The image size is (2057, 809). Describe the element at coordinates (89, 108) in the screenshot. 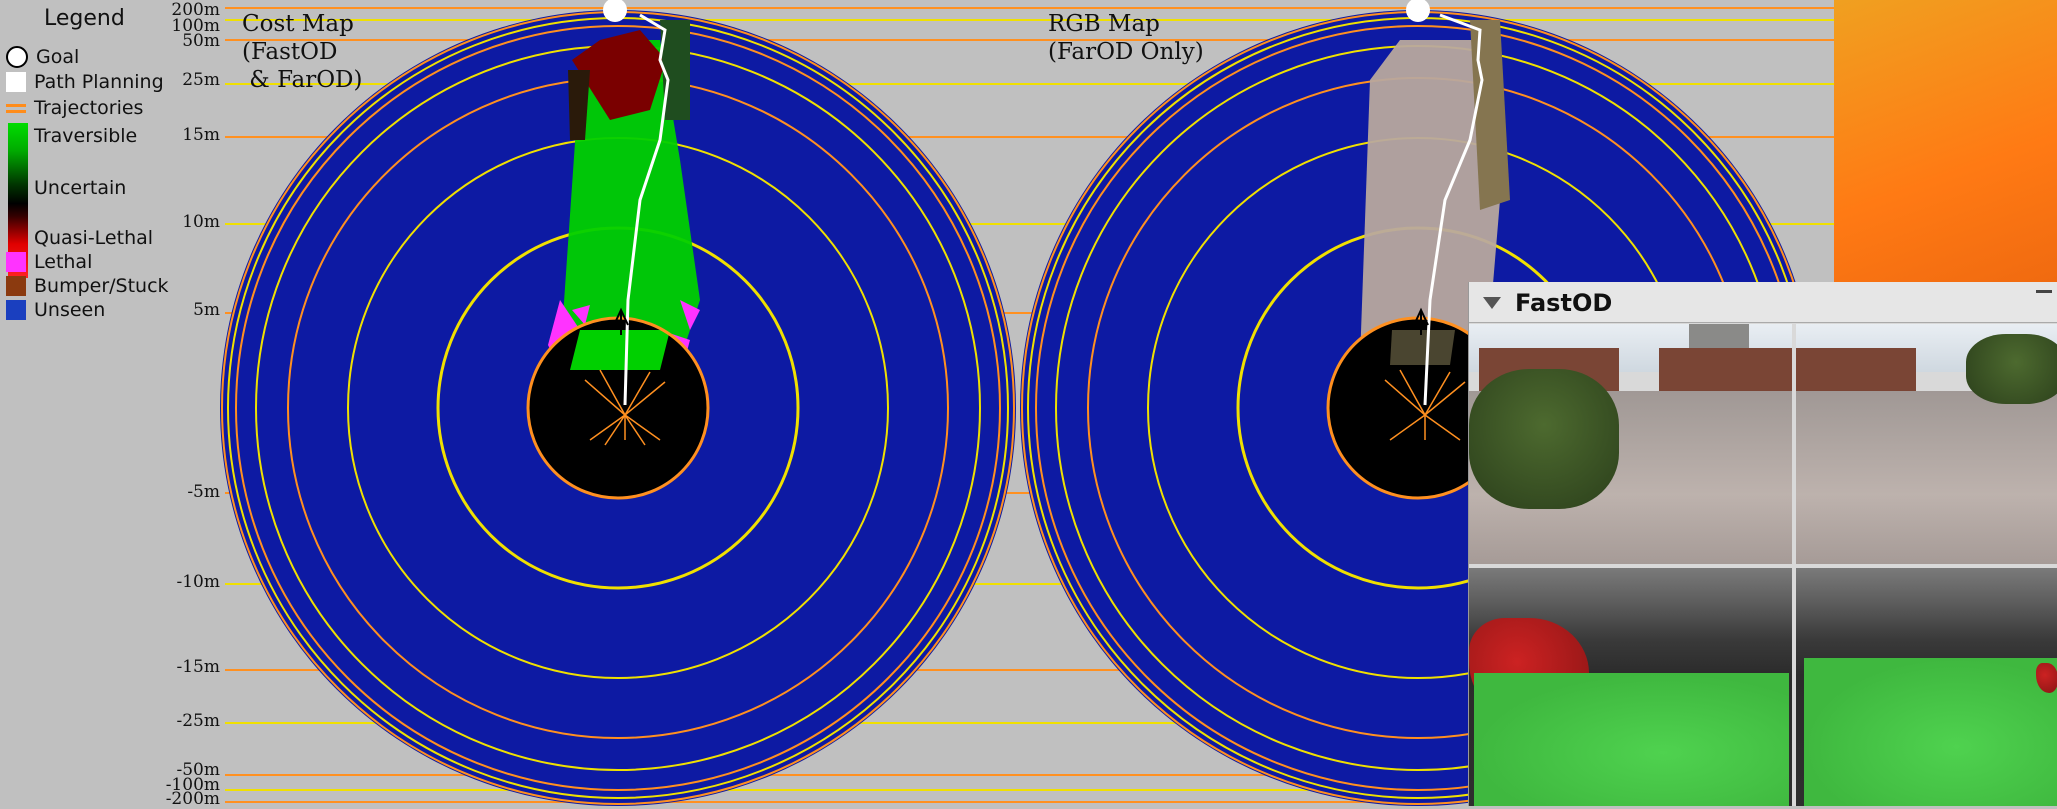

I see `legend-label: Trajectories` at that location.